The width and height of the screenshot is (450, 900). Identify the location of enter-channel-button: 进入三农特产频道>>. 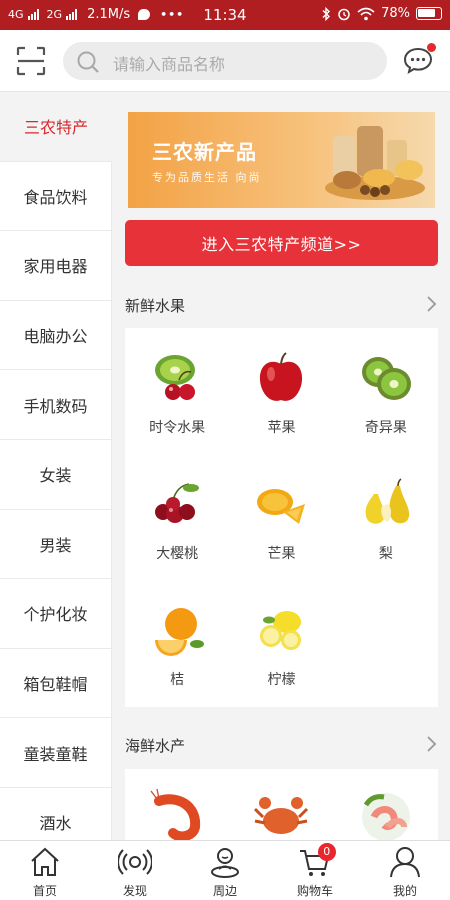
(281, 243).